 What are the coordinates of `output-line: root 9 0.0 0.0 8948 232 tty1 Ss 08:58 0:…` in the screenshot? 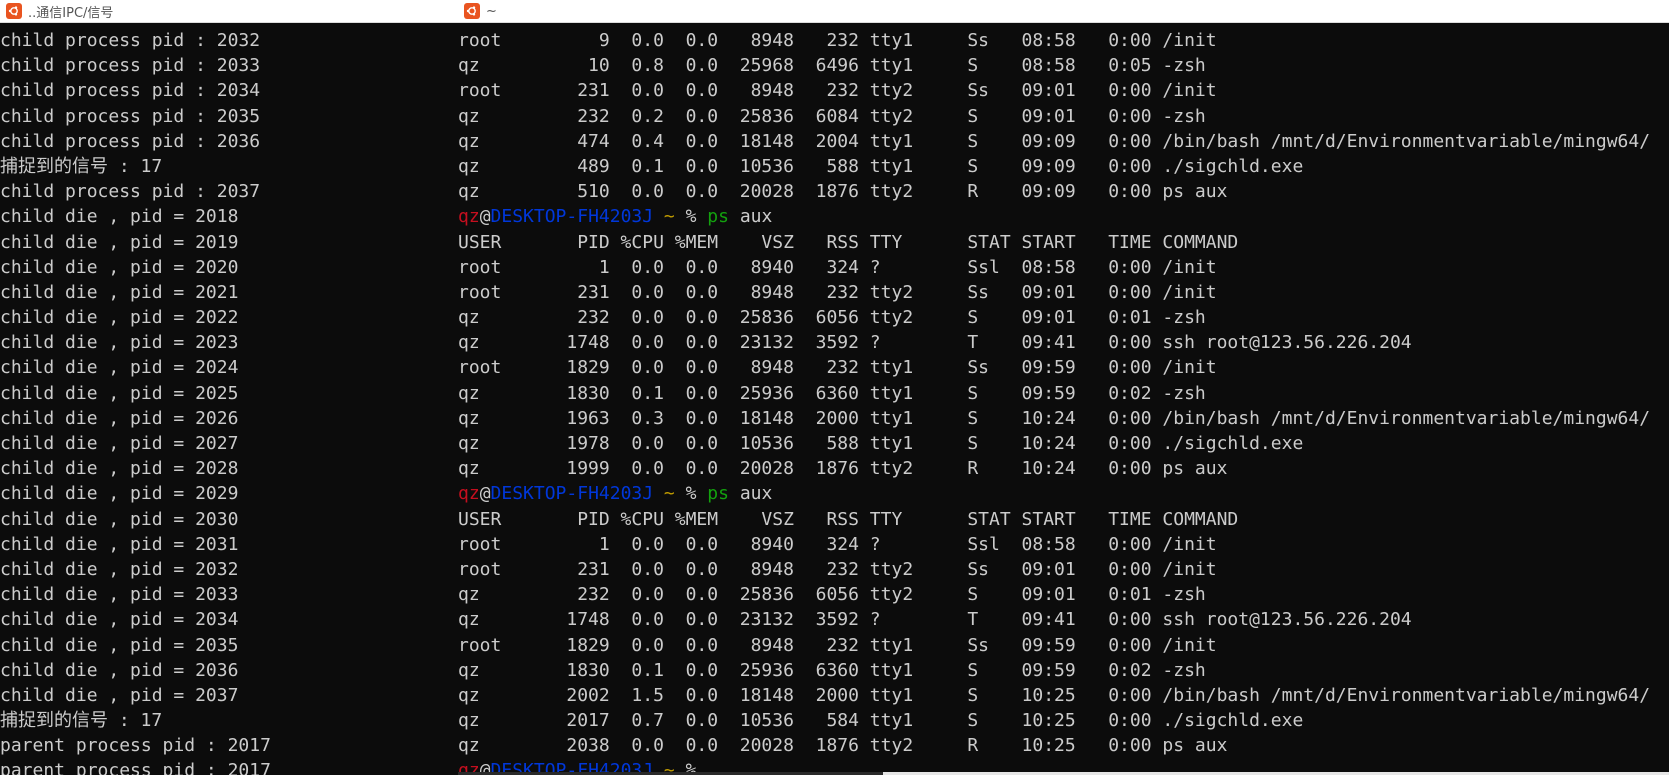 It's located at (837, 40).